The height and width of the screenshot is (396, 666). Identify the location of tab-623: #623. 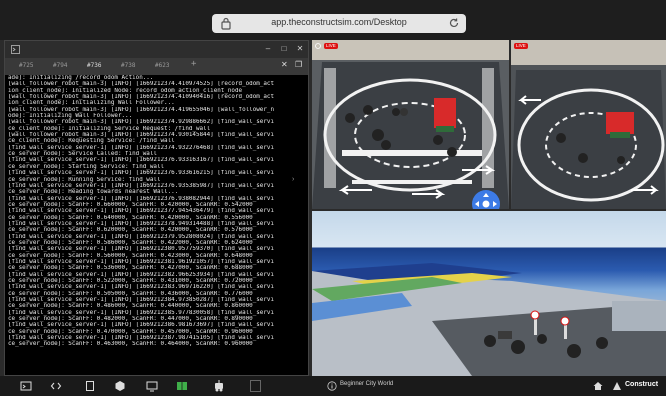
(162, 65).